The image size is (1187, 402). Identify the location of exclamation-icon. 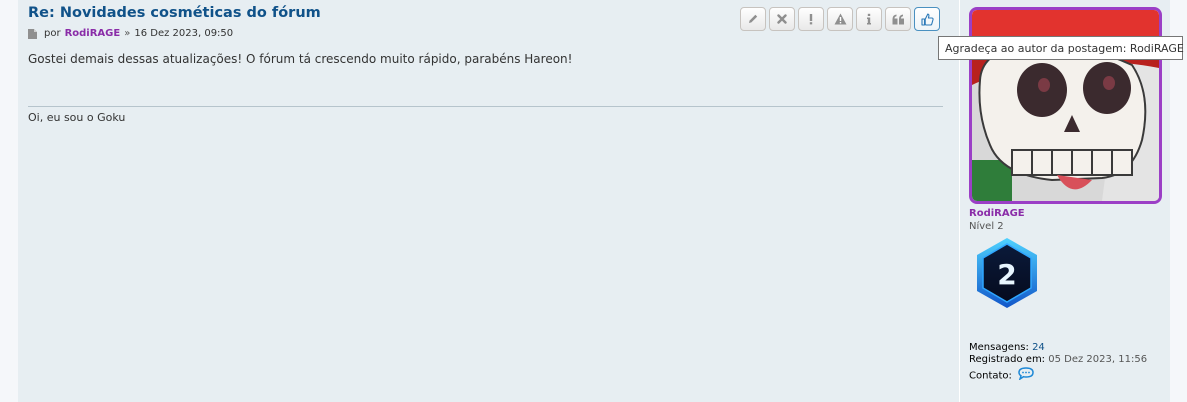
(811, 19).